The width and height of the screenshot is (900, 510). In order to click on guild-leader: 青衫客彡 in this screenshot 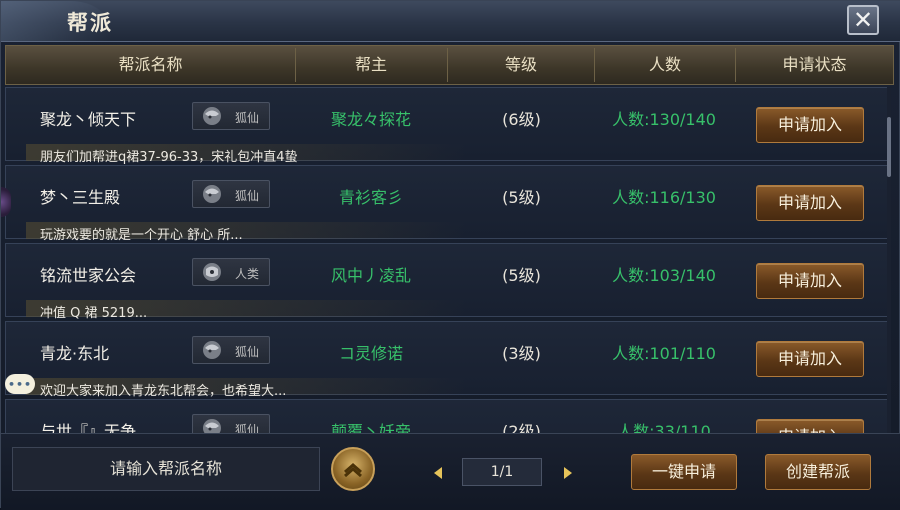, I will do `click(370, 197)`.